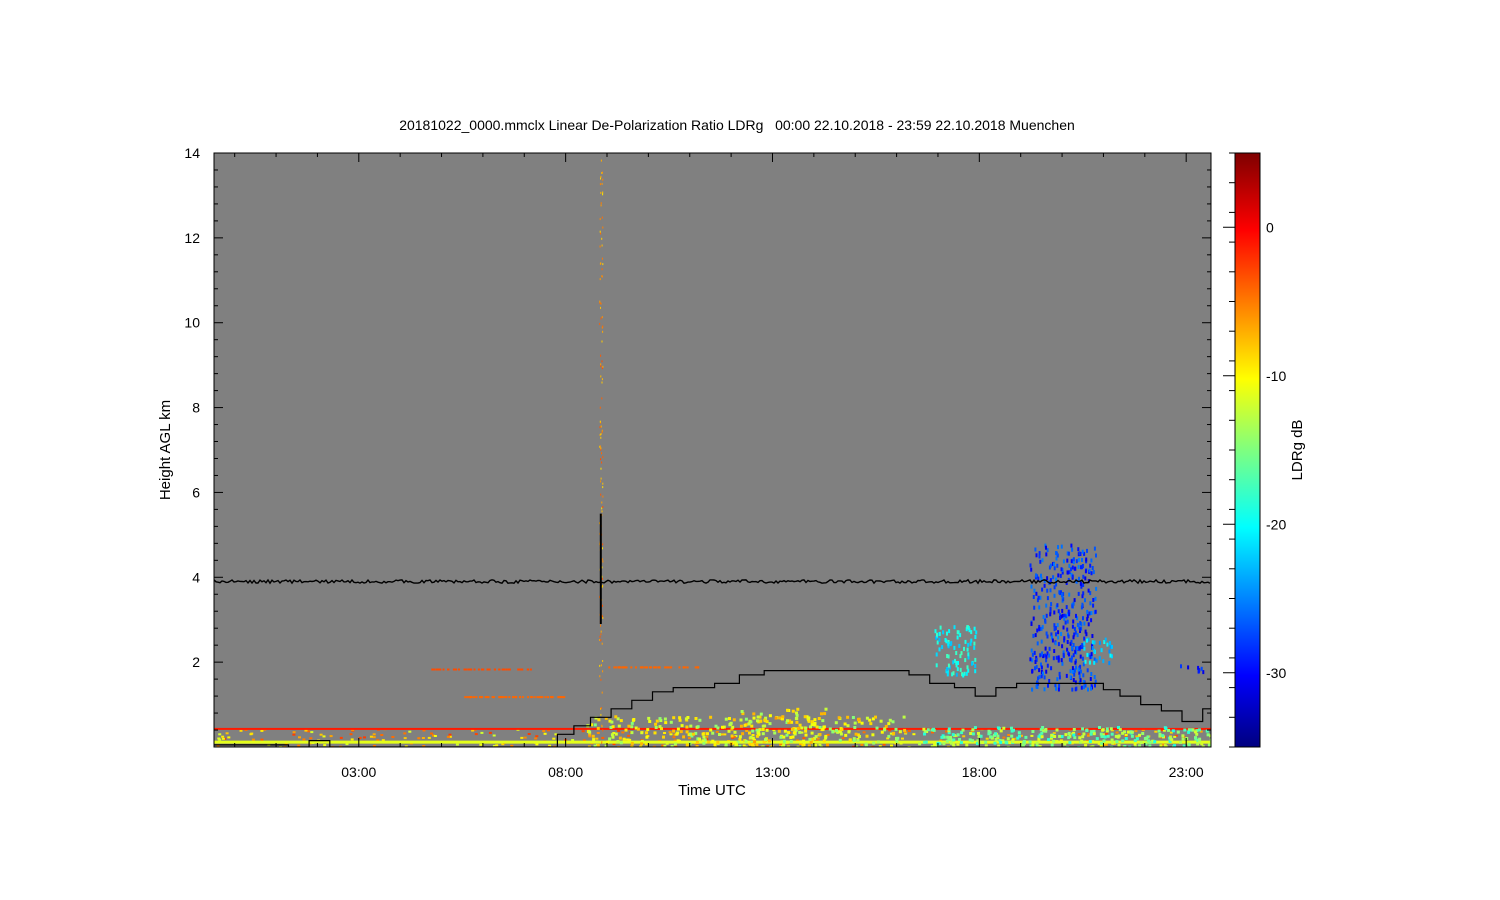  Describe the element at coordinates (1276, 673) in the screenshot. I see `colorbar-tick-label: -30` at that location.